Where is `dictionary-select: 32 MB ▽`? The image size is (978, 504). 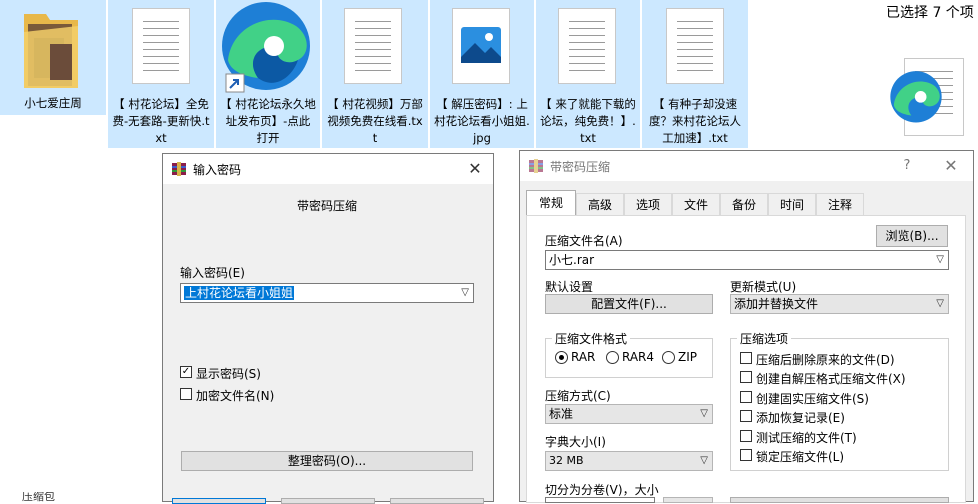
dictionary-select: 32 MB ▽ is located at coordinates (629, 461).